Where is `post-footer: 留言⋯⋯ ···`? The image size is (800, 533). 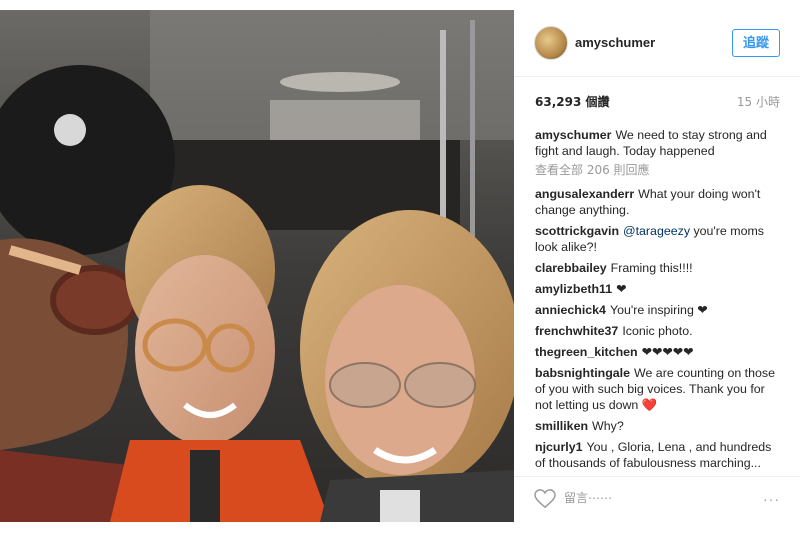
post-footer: 留言⋯⋯ ··· is located at coordinates (657, 499).